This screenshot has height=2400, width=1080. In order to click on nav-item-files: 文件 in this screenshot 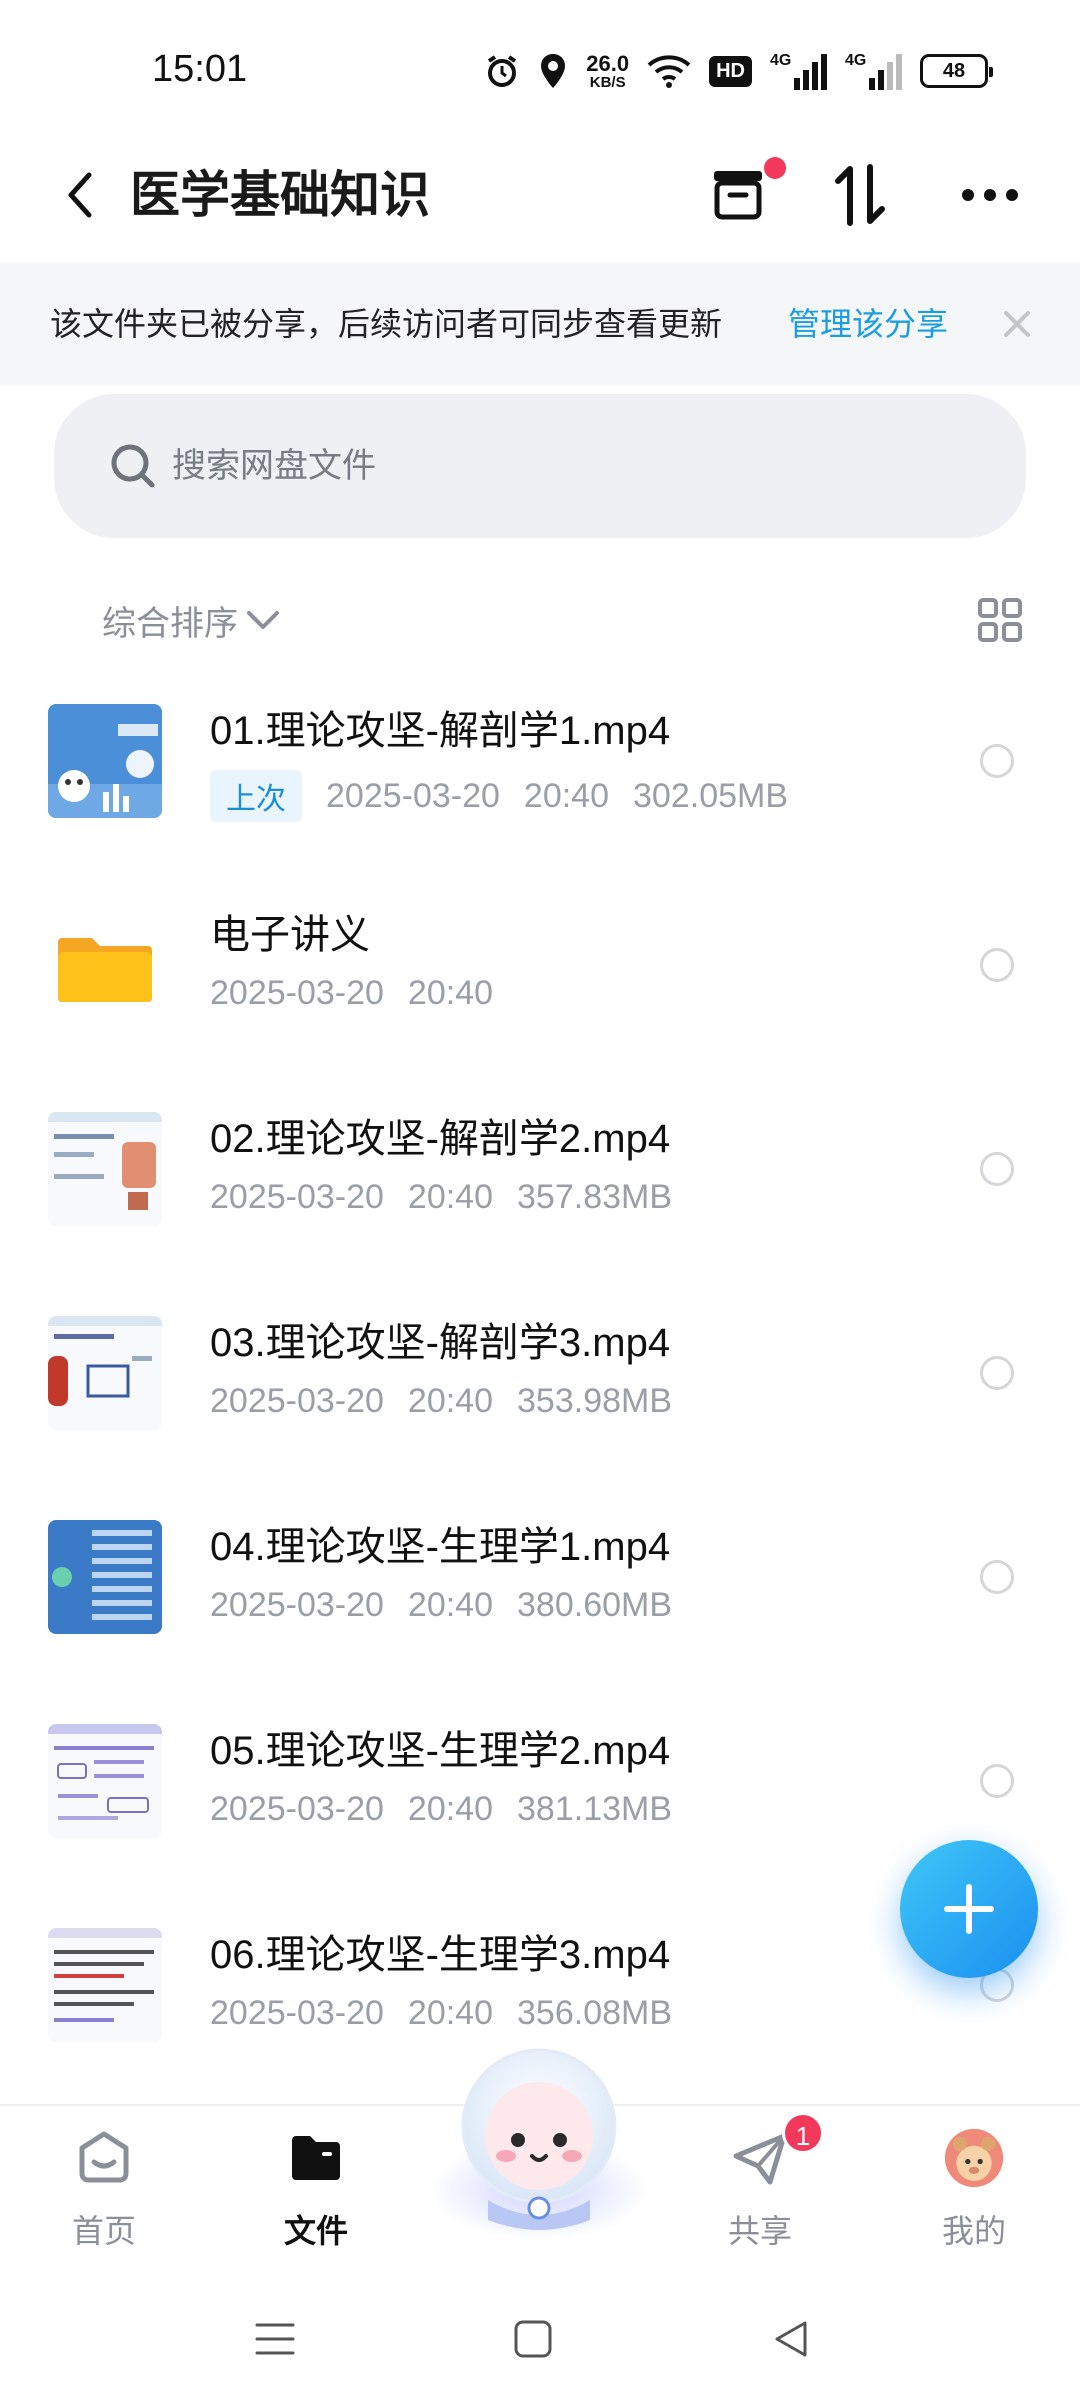, I will do `click(316, 2194)`.